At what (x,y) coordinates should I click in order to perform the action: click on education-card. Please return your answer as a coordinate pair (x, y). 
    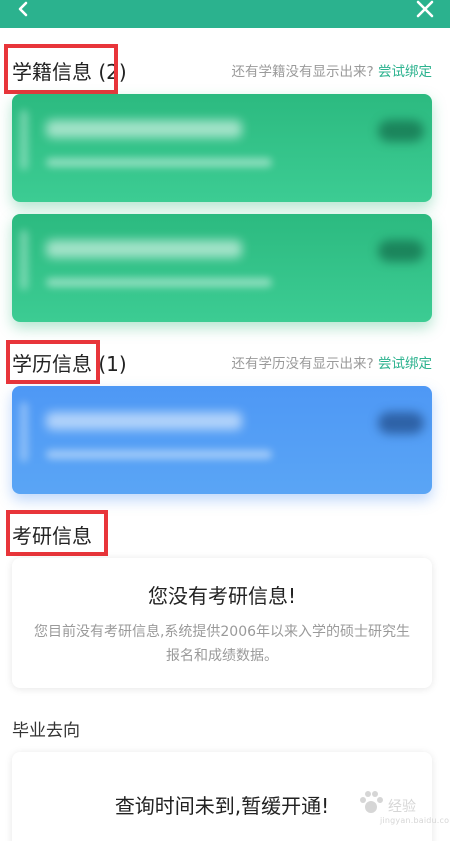
    Looking at the image, I should click on (222, 440).